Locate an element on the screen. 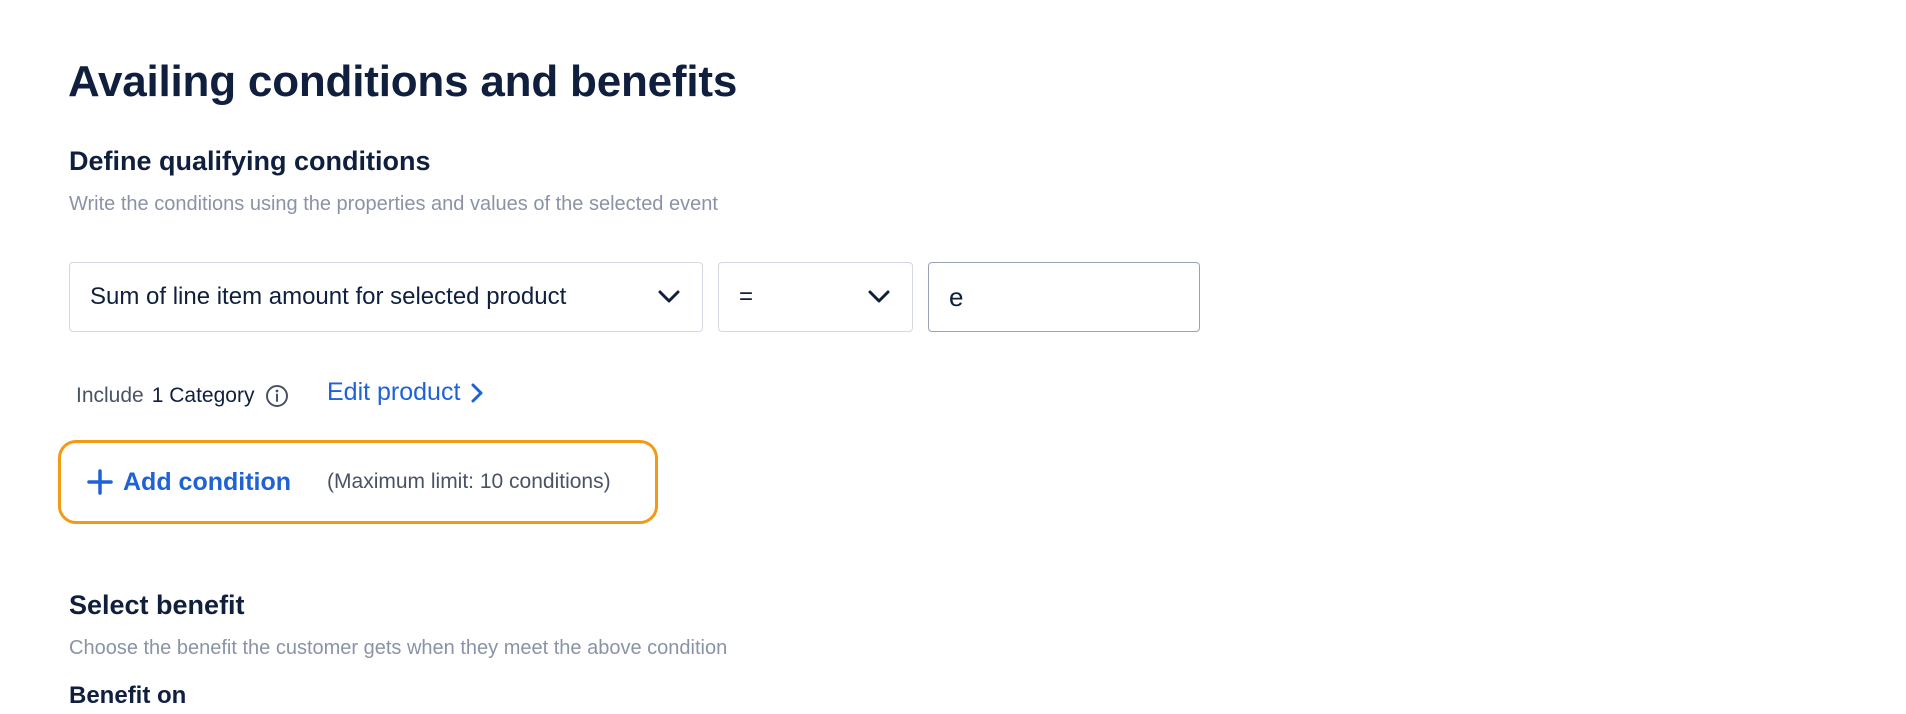  include-count: 1 Category is located at coordinates (203, 395).